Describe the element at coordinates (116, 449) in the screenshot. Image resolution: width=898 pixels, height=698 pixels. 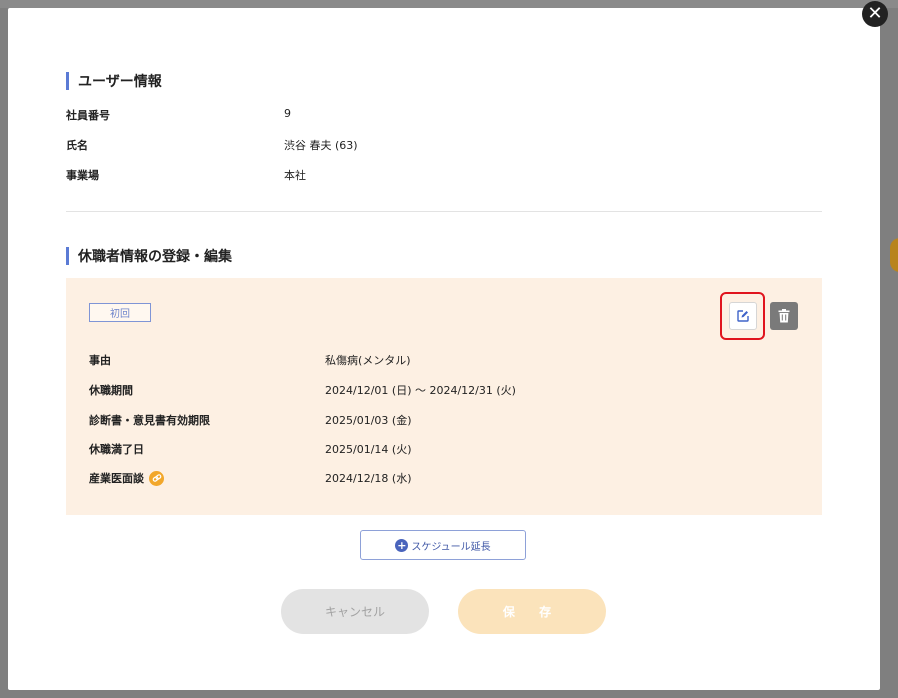
I see `leave-end-label: 休職満了日` at that location.